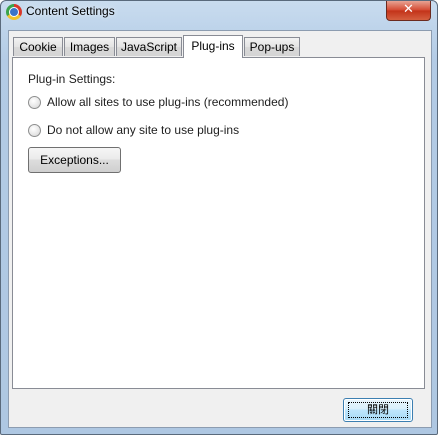 Image resolution: width=438 pixels, height=435 pixels. I want to click on block-plugins-radio, so click(34, 130).